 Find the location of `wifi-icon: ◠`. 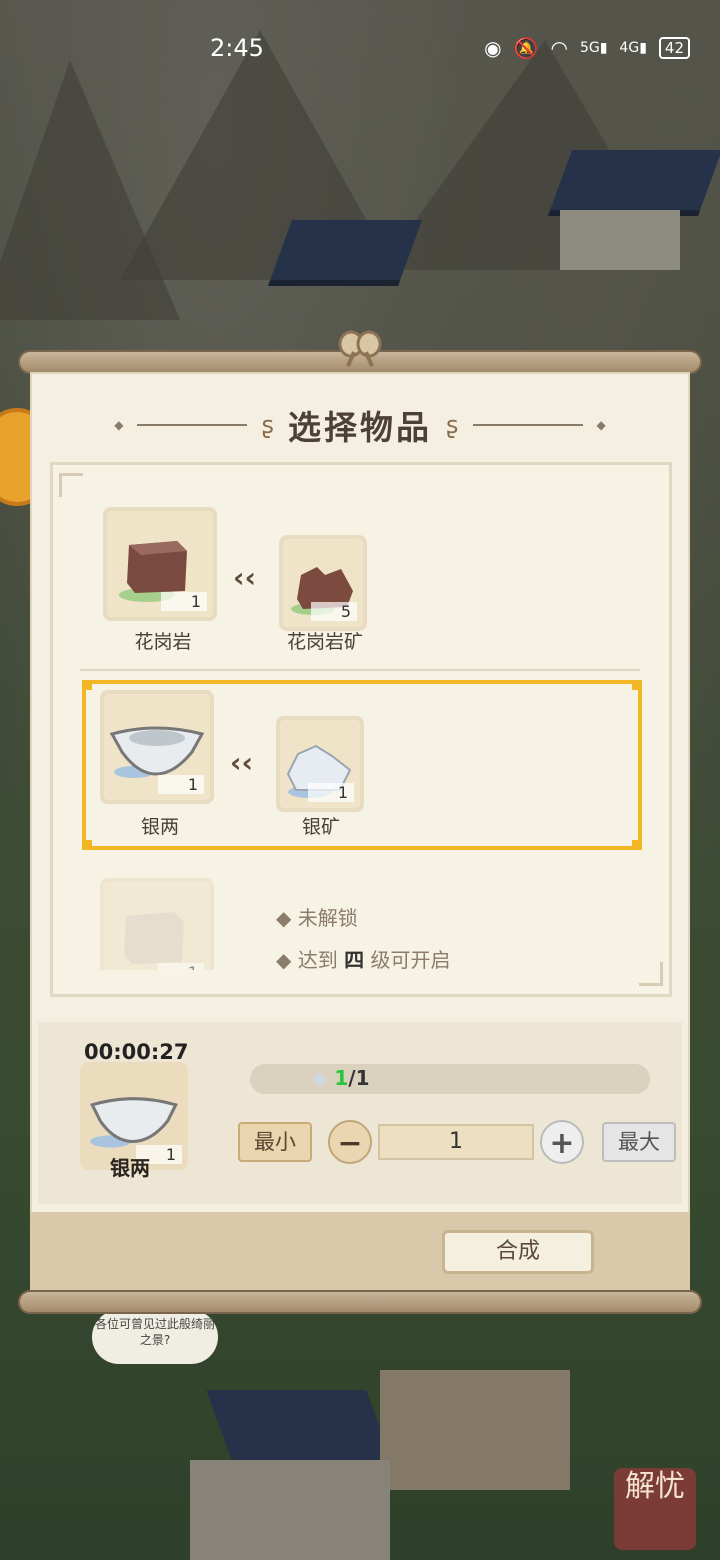

wifi-icon: ◠ is located at coordinates (559, 48).